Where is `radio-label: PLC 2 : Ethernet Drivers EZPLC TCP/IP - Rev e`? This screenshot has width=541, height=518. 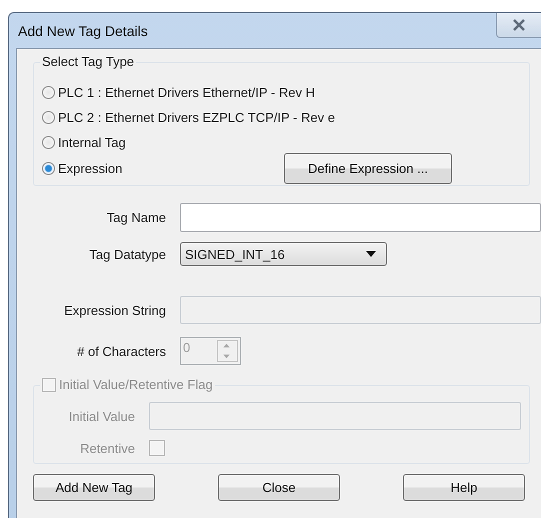
radio-label: PLC 2 : Ethernet Drivers EZPLC TCP/IP - Rev e is located at coordinates (196, 117).